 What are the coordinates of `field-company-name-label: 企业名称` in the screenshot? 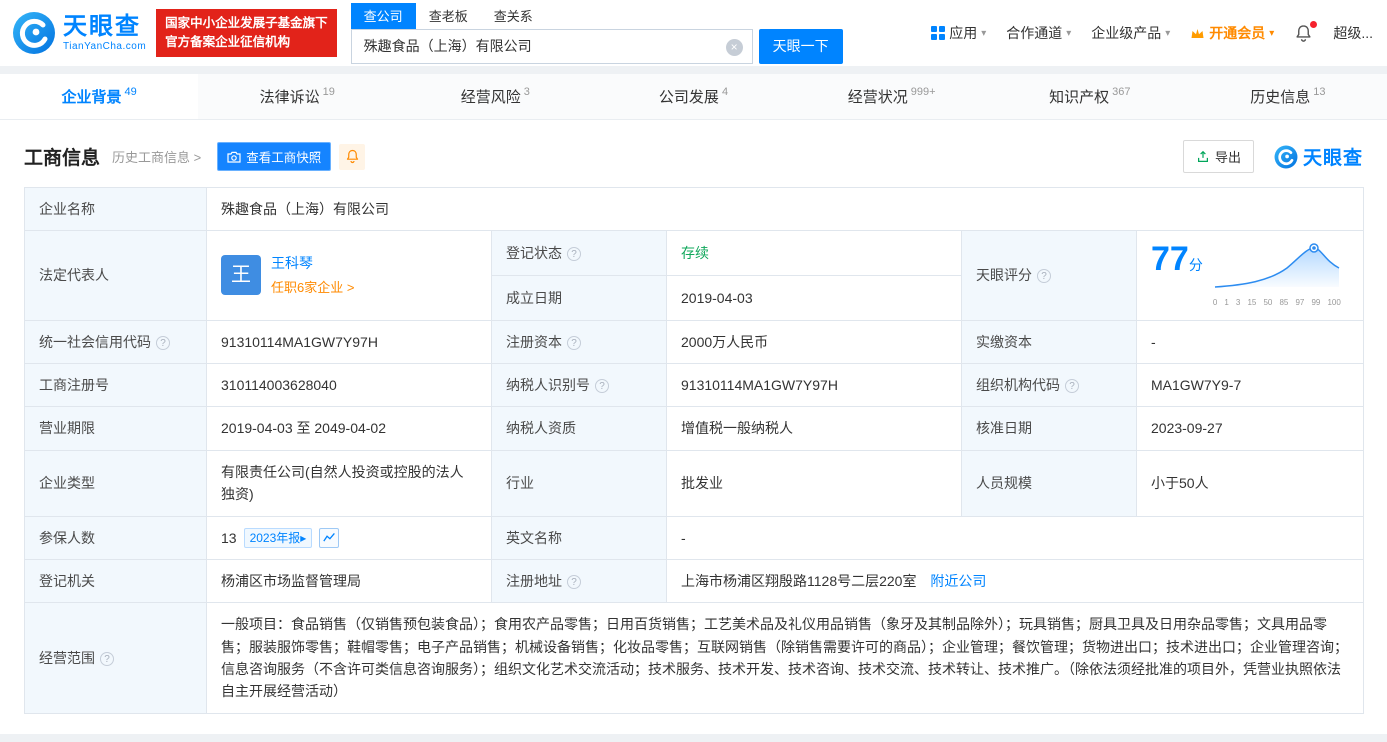 It's located at (115, 209).